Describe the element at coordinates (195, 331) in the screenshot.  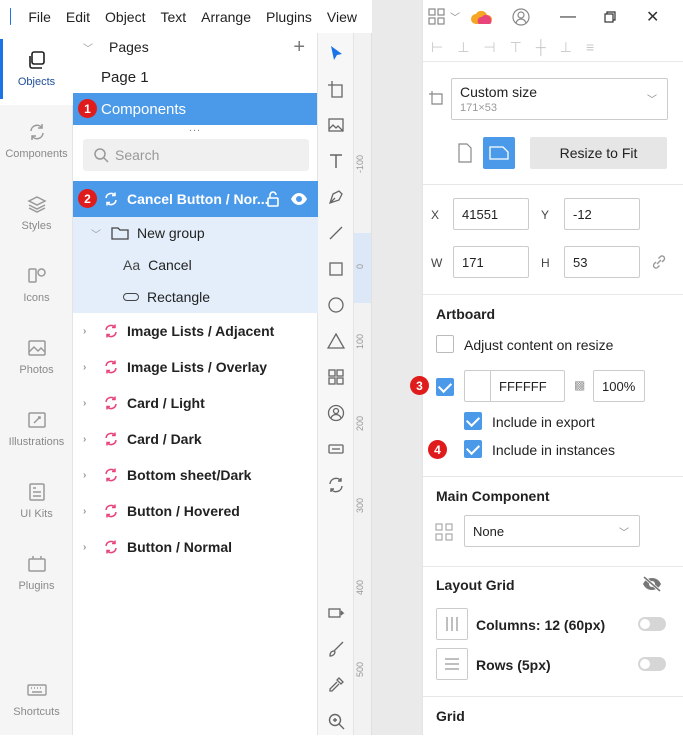
I see `layer-component: › Image Lists / Adjacent` at that location.